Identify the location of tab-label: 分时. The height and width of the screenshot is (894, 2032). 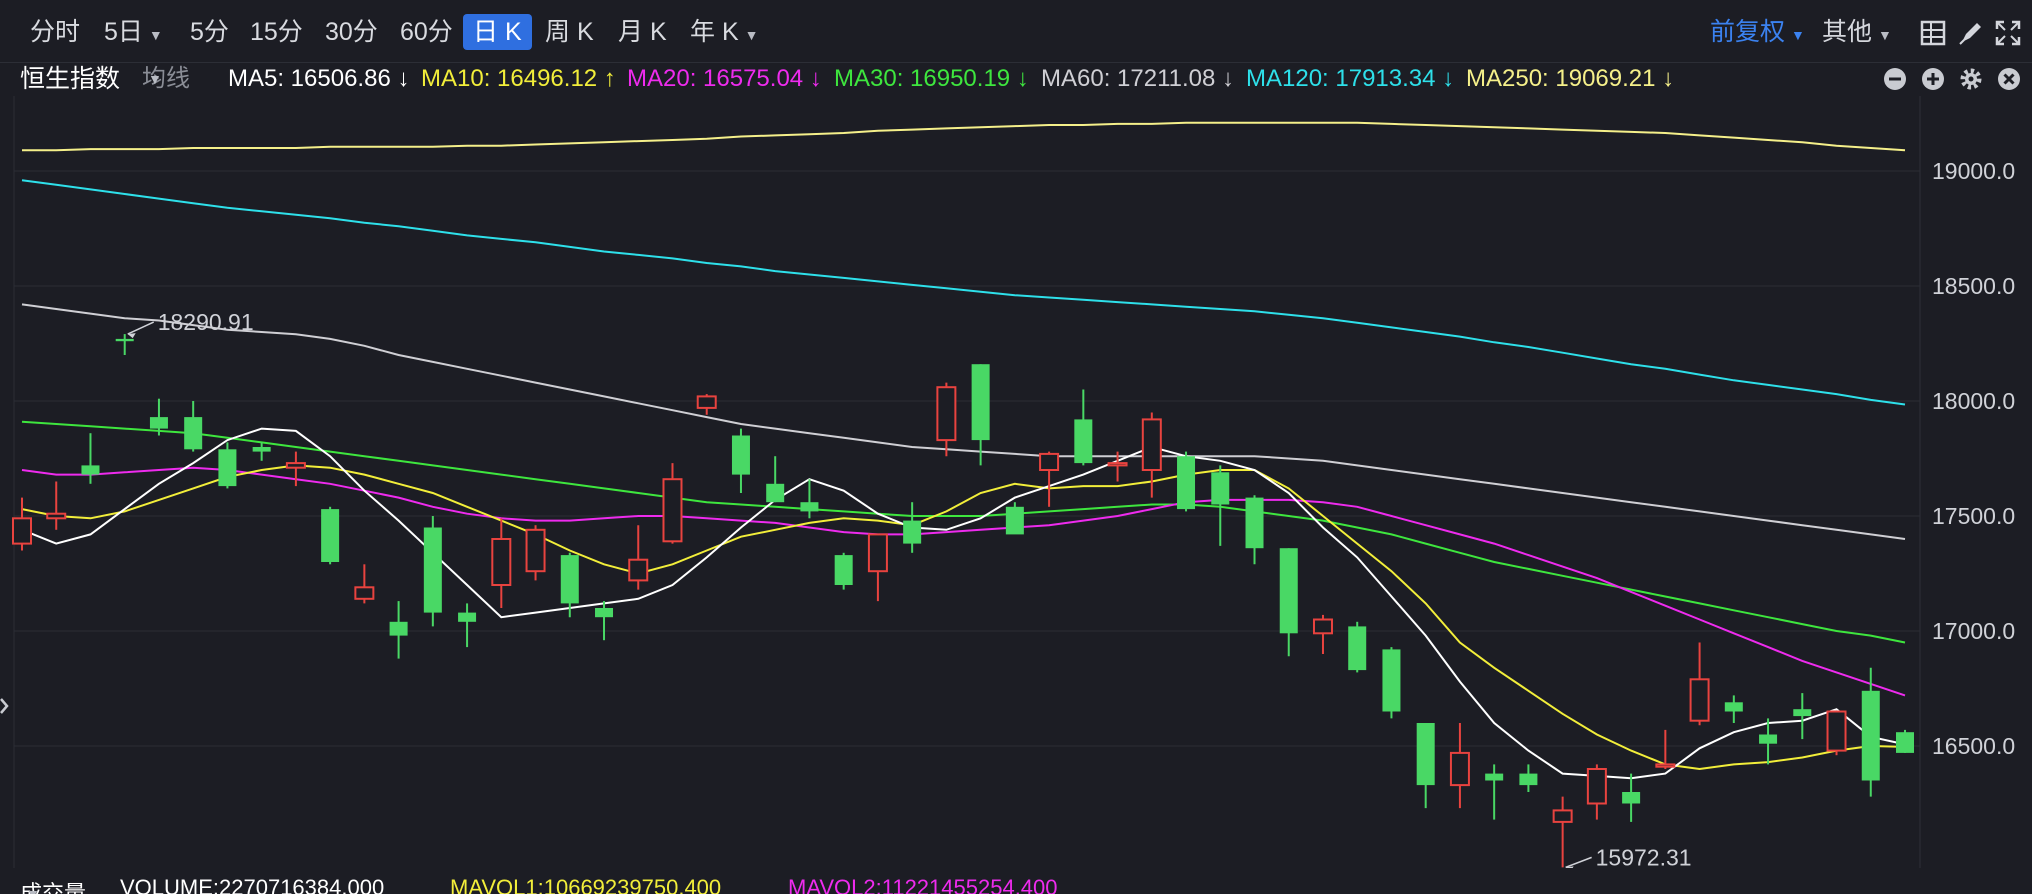
(55, 32).